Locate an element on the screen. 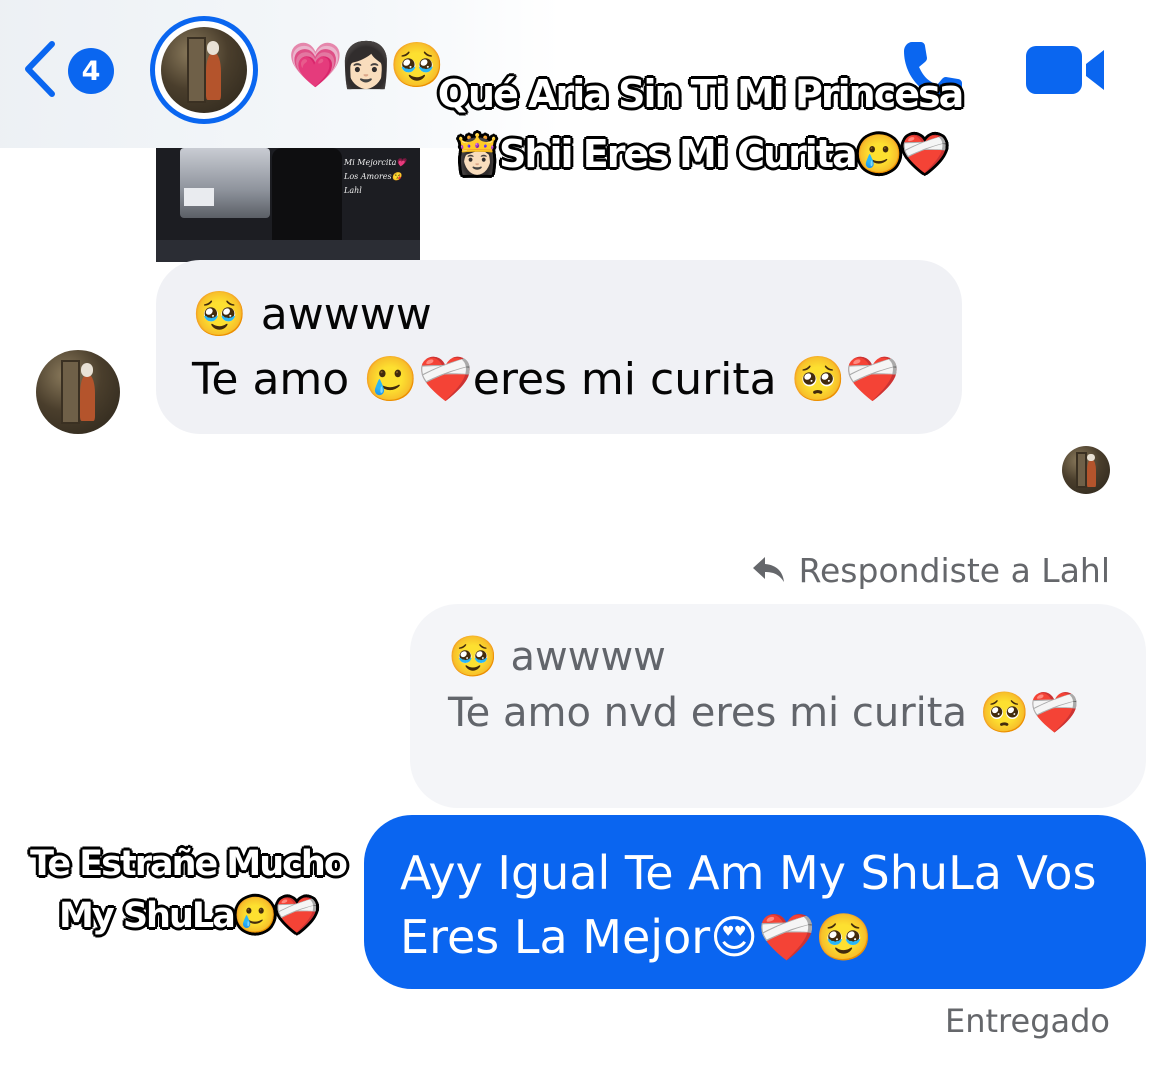  delivery-status: Entregado is located at coordinates (1027, 1021).